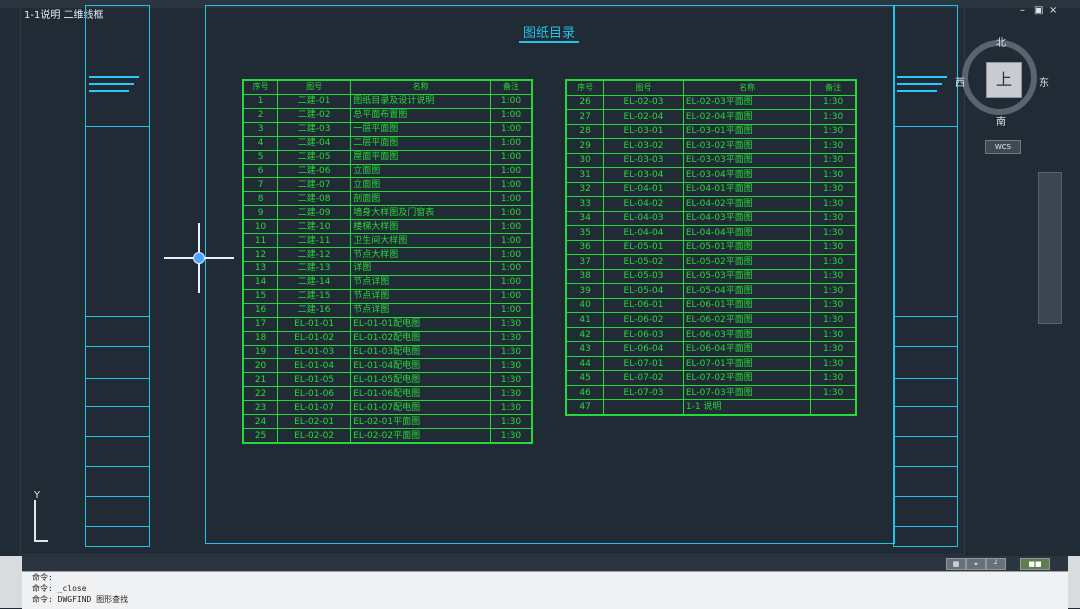  I want to click on command-input: 命令: DWGFIND 图形查找, so click(545, 599).